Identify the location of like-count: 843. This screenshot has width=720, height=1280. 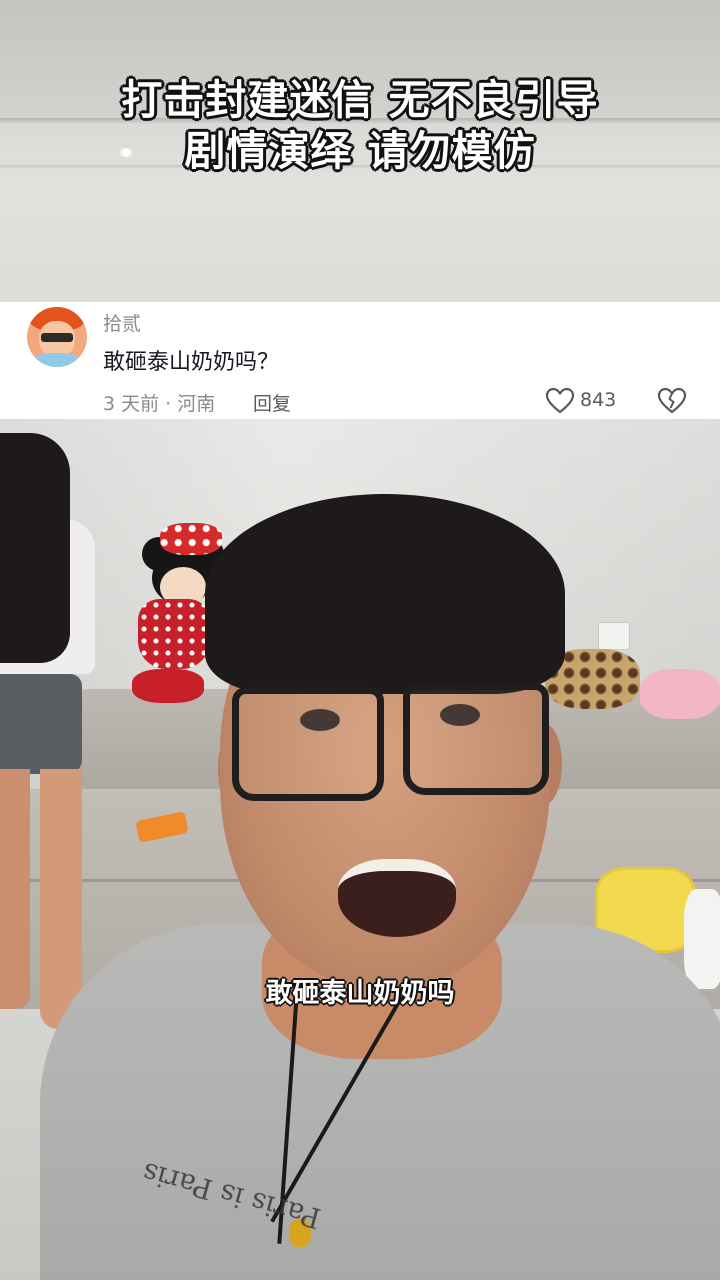
(598, 400).